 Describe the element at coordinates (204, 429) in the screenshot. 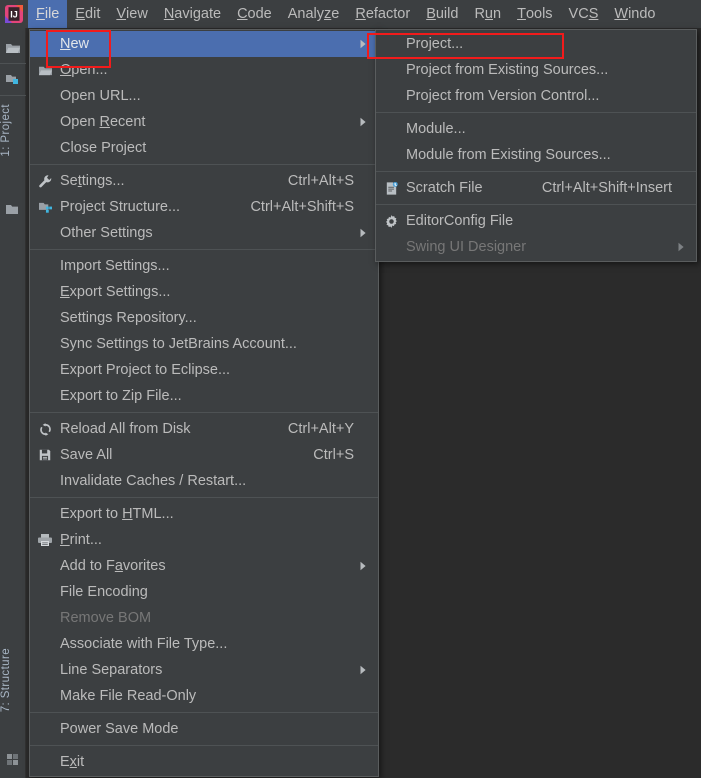

I see `file-menu-item-reload-all-from-disk: Reload All from Disk Ctrl+Alt+Y` at that location.